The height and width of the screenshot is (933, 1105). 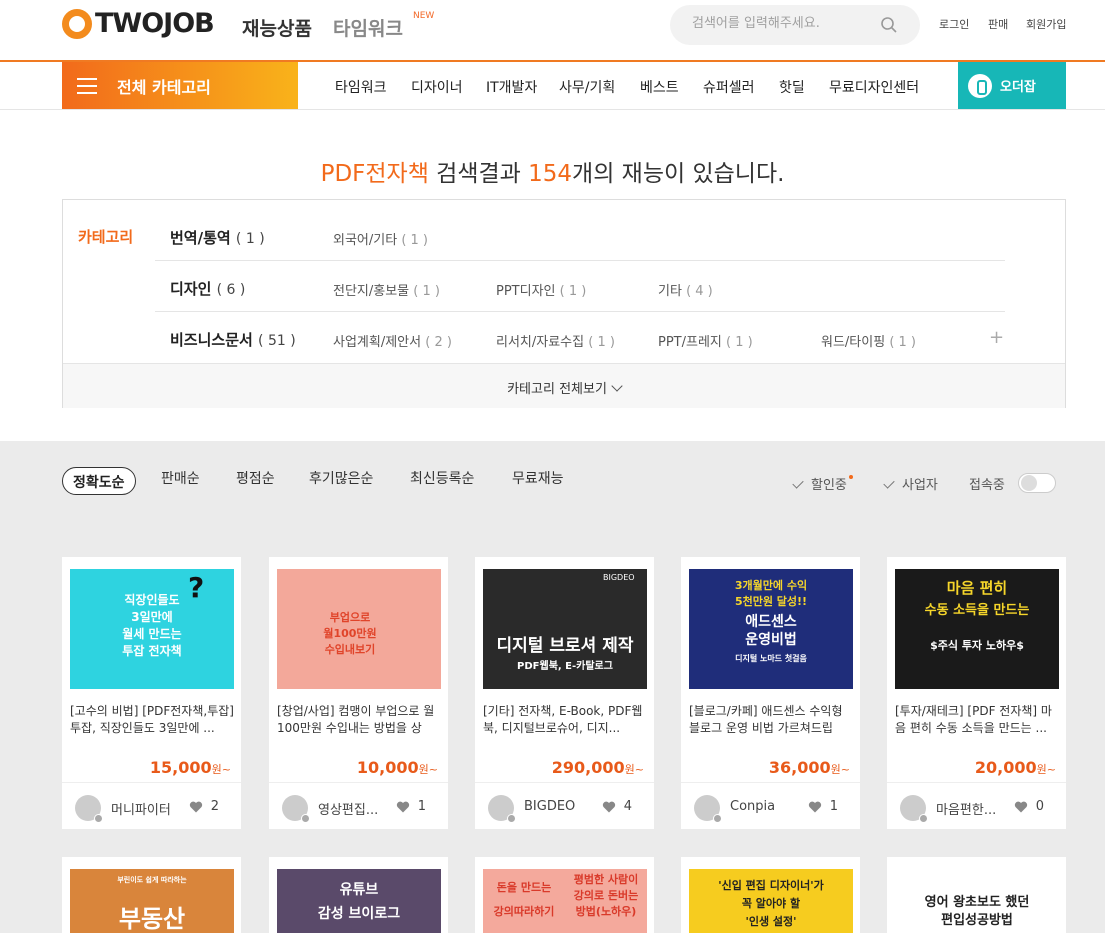 What do you see at coordinates (437, 87) in the screenshot?
I see `catnav-designer: 디자이너` at bounding box center [437, 87].